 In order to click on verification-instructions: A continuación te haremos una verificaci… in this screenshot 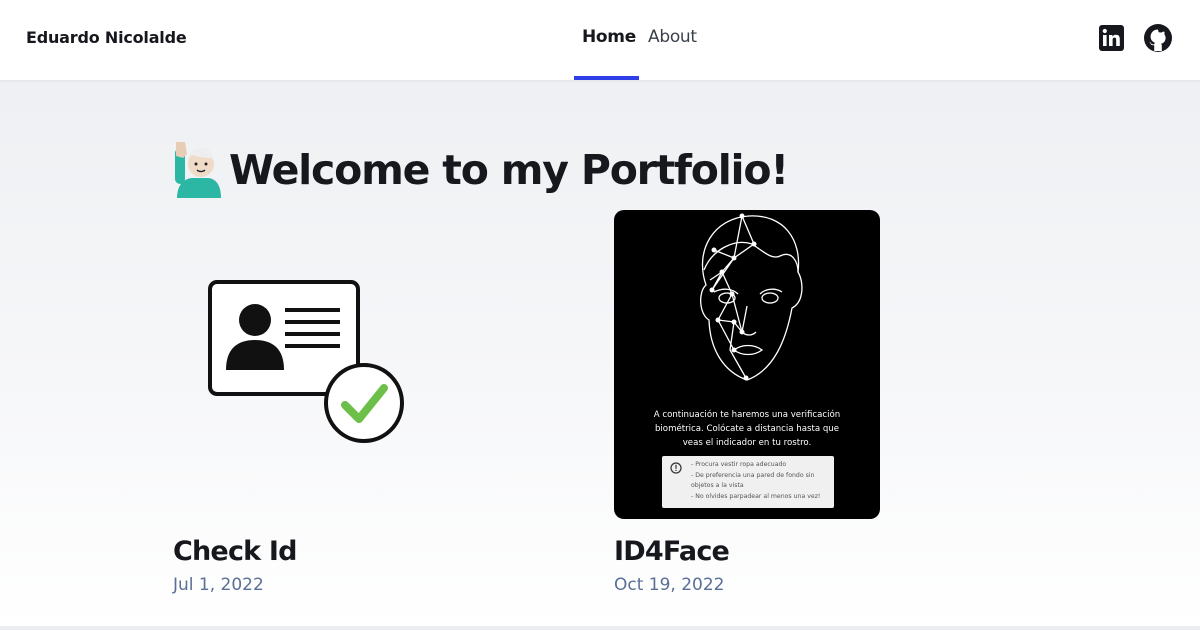, I will do `click(747, 429)`.